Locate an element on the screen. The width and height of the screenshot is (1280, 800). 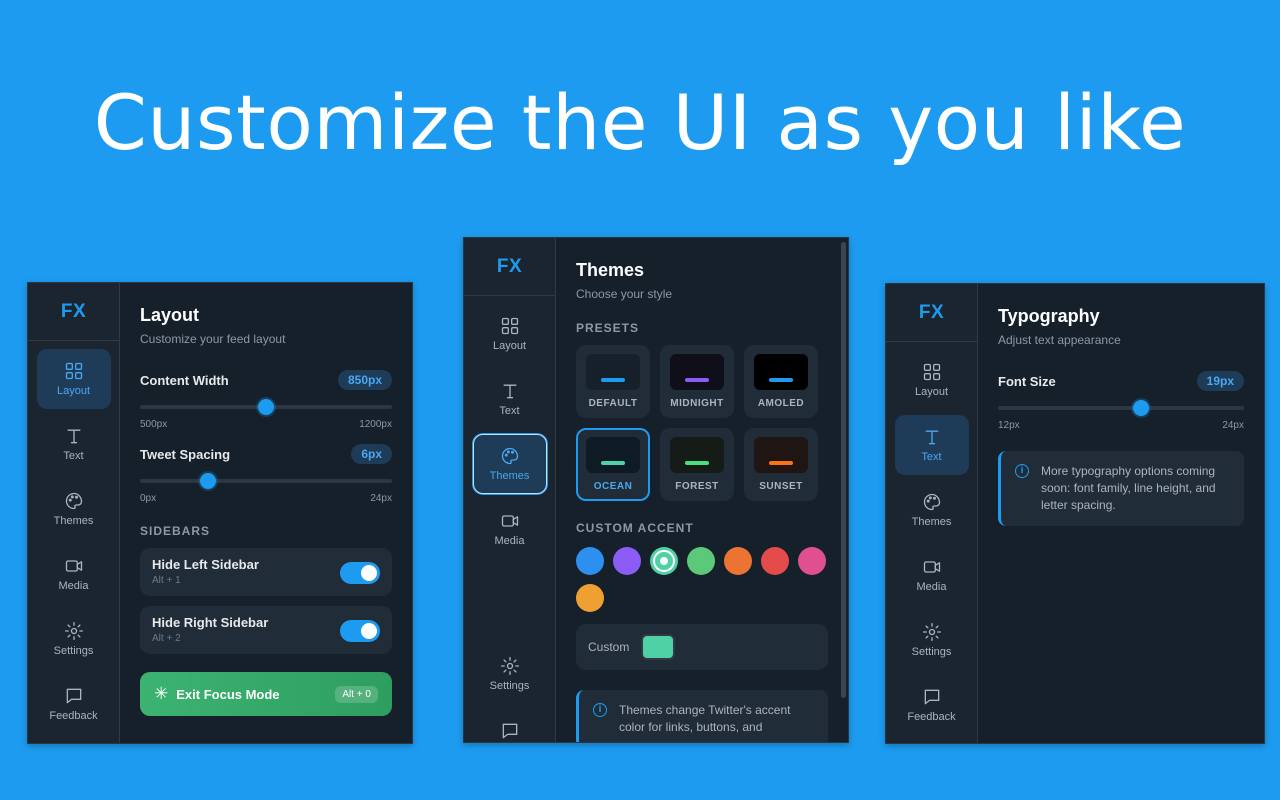
preset-name: FOREST is located at coordinates (697, 486).